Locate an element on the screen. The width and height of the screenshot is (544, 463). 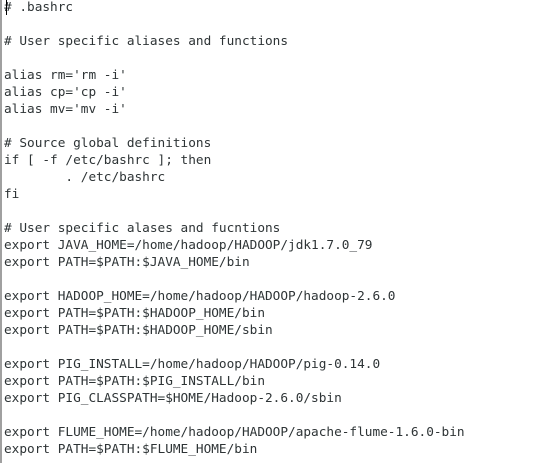
editor-line: # User specific alases and fucntions is located at coordinates (234, 228).